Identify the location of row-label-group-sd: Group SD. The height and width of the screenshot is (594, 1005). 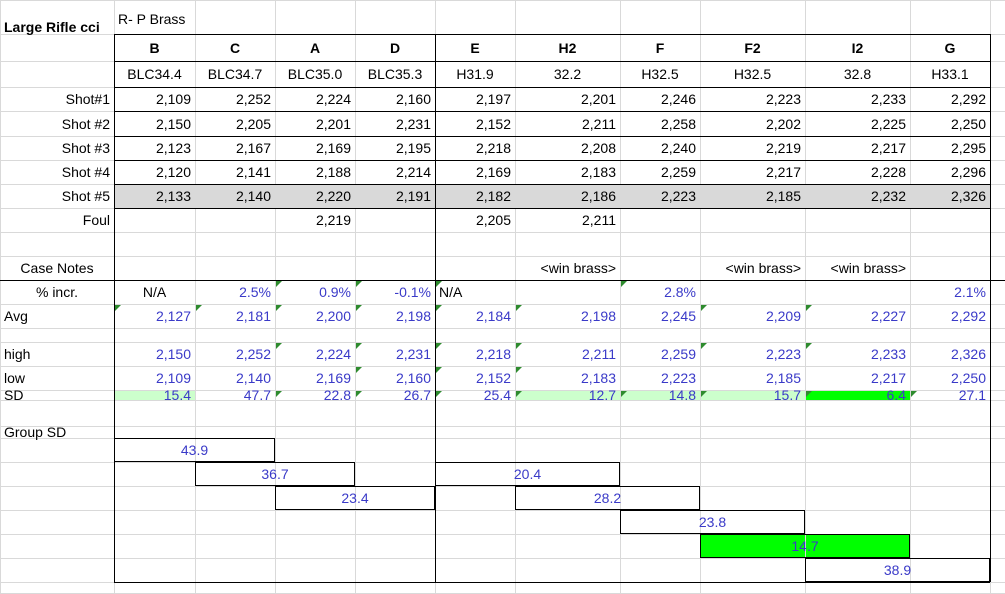
(57, 432).